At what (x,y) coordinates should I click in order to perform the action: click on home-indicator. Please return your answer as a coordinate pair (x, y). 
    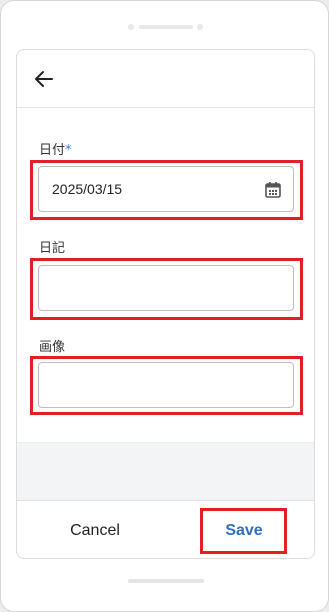
    Looking at the image, I should click on (166, 581).